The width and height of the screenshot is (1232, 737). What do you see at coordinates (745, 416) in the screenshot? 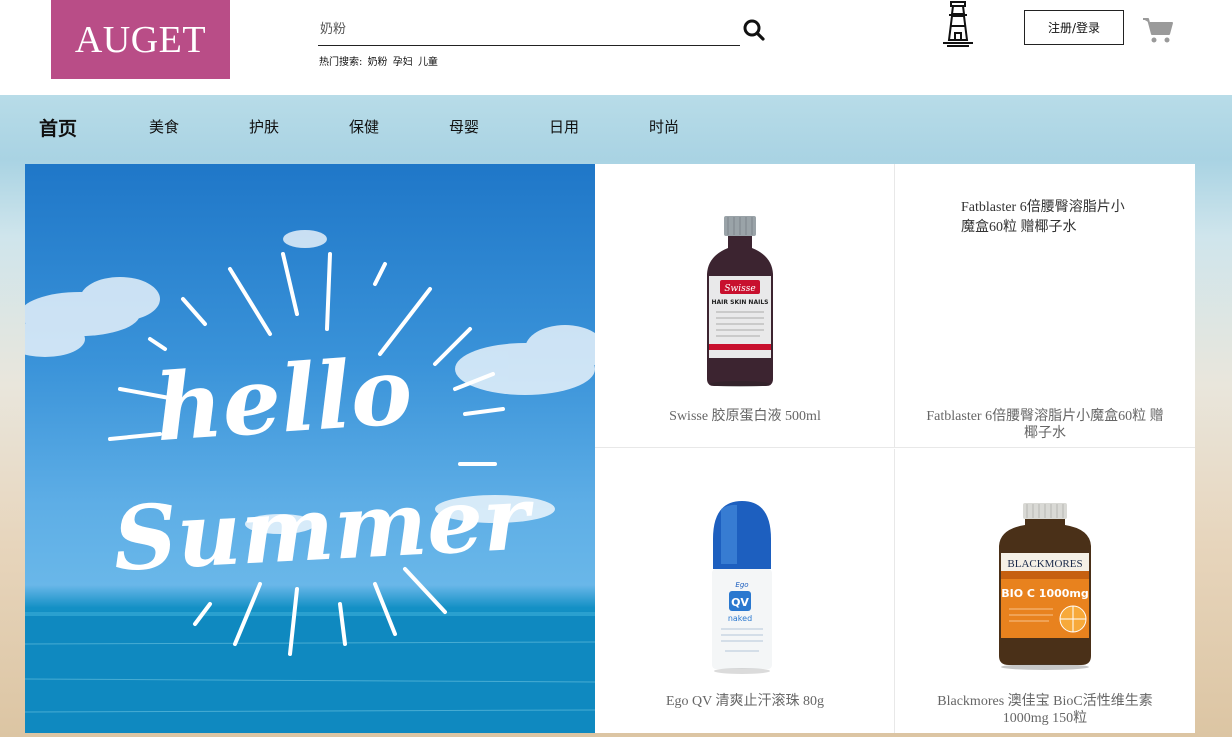
I see `product-name: Swisse 胶原蛋白液 500ml` at bounding box center [745, 416].